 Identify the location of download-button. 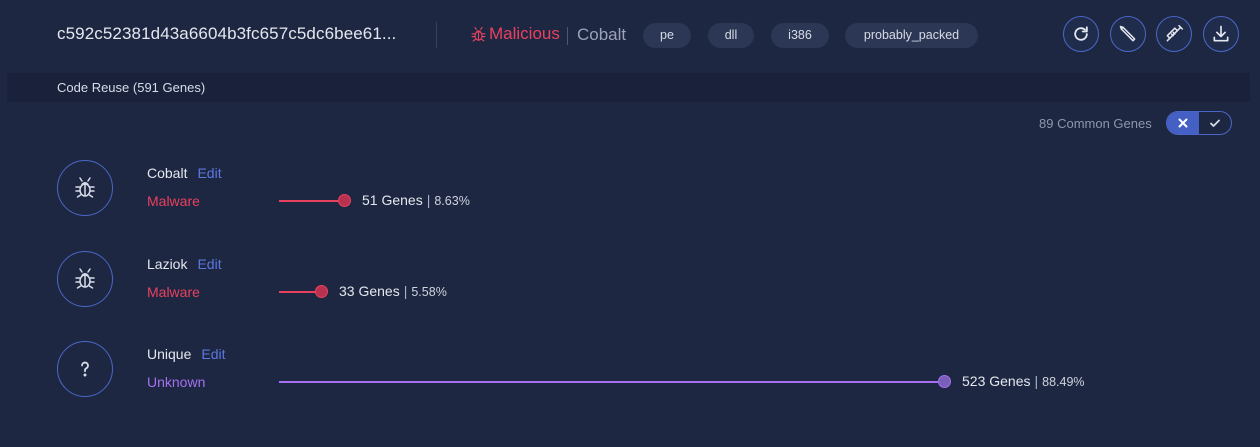
(1221, 34).